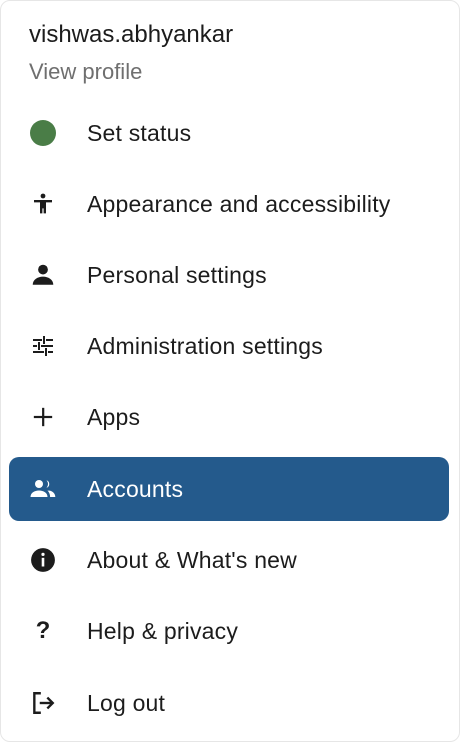 Image resolution: width=462 pixels, height=744 pixels. I want to click on plus-icon, so click(43, 417).